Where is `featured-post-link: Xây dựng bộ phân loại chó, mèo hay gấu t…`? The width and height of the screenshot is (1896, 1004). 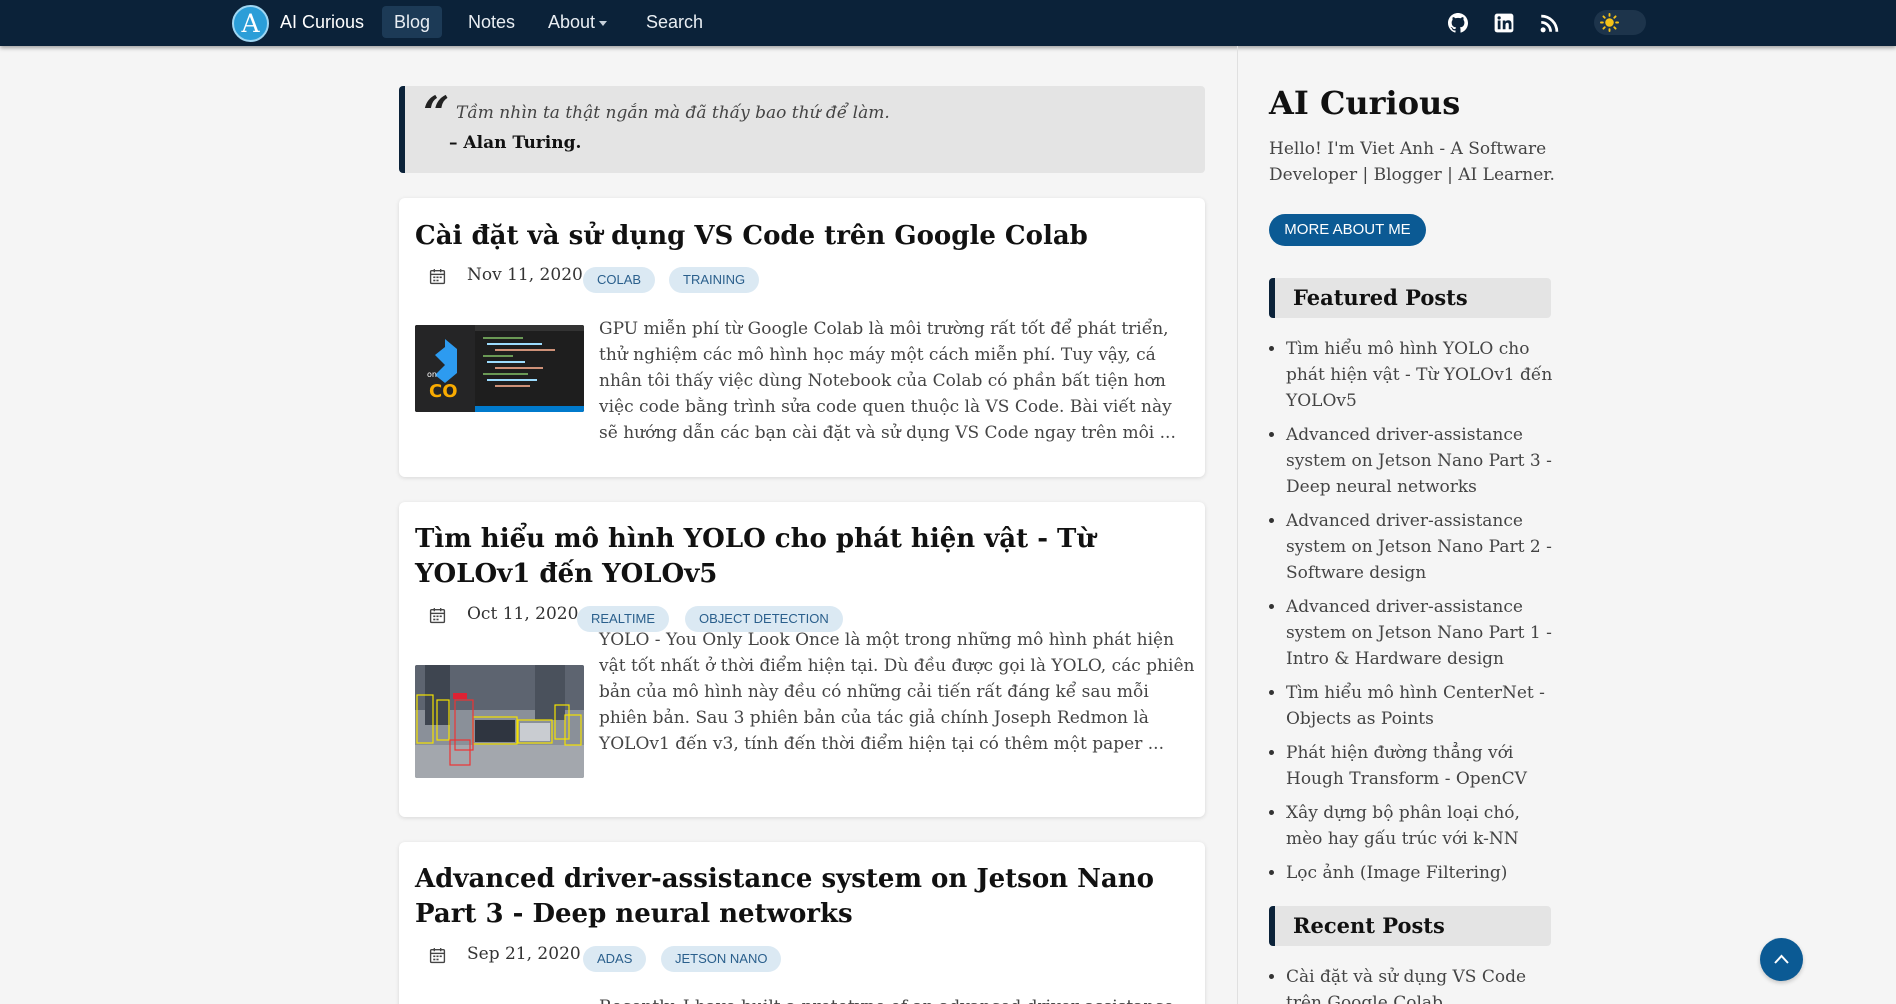
featured-post-link: Xây dựng bộ phân loại chó, mèo hay gấu t… is located at coordinates (1421, 826).